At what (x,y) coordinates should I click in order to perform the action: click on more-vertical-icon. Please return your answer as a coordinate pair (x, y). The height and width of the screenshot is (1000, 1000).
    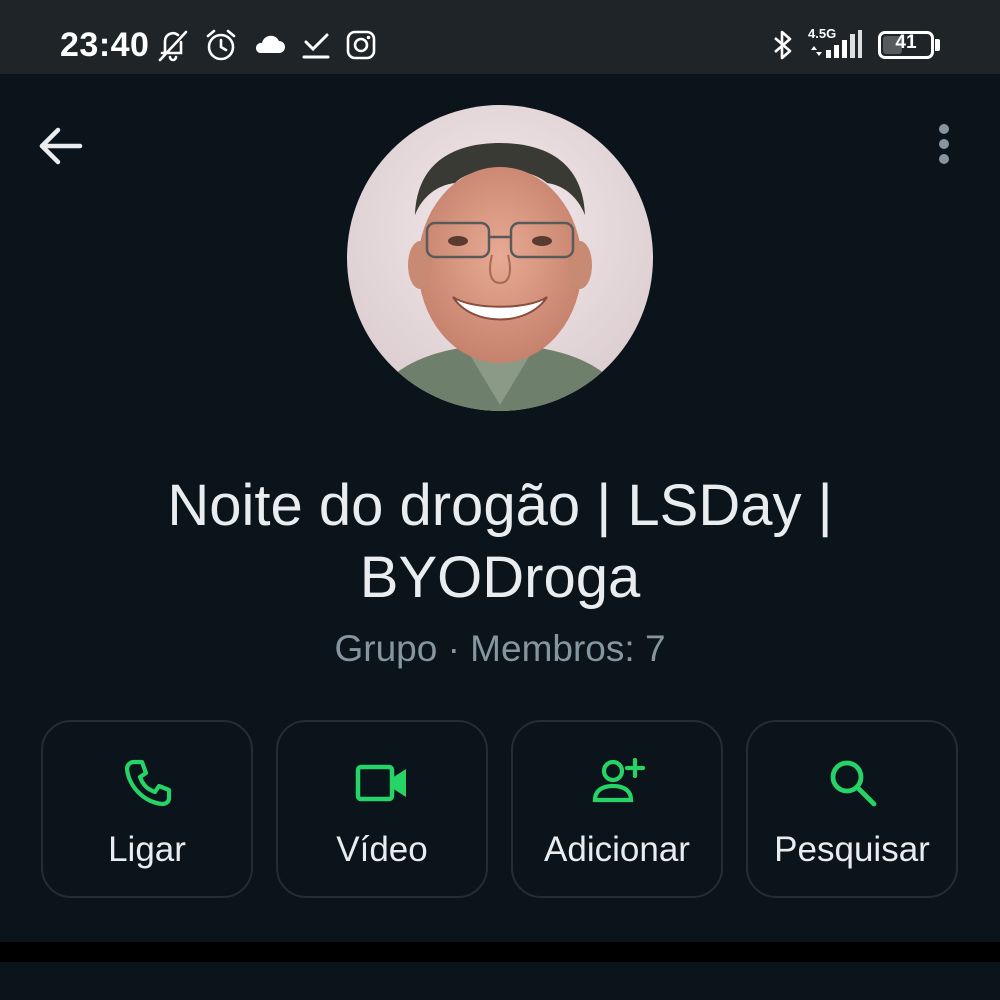
    Looking at the image, I should click on (944, 144).